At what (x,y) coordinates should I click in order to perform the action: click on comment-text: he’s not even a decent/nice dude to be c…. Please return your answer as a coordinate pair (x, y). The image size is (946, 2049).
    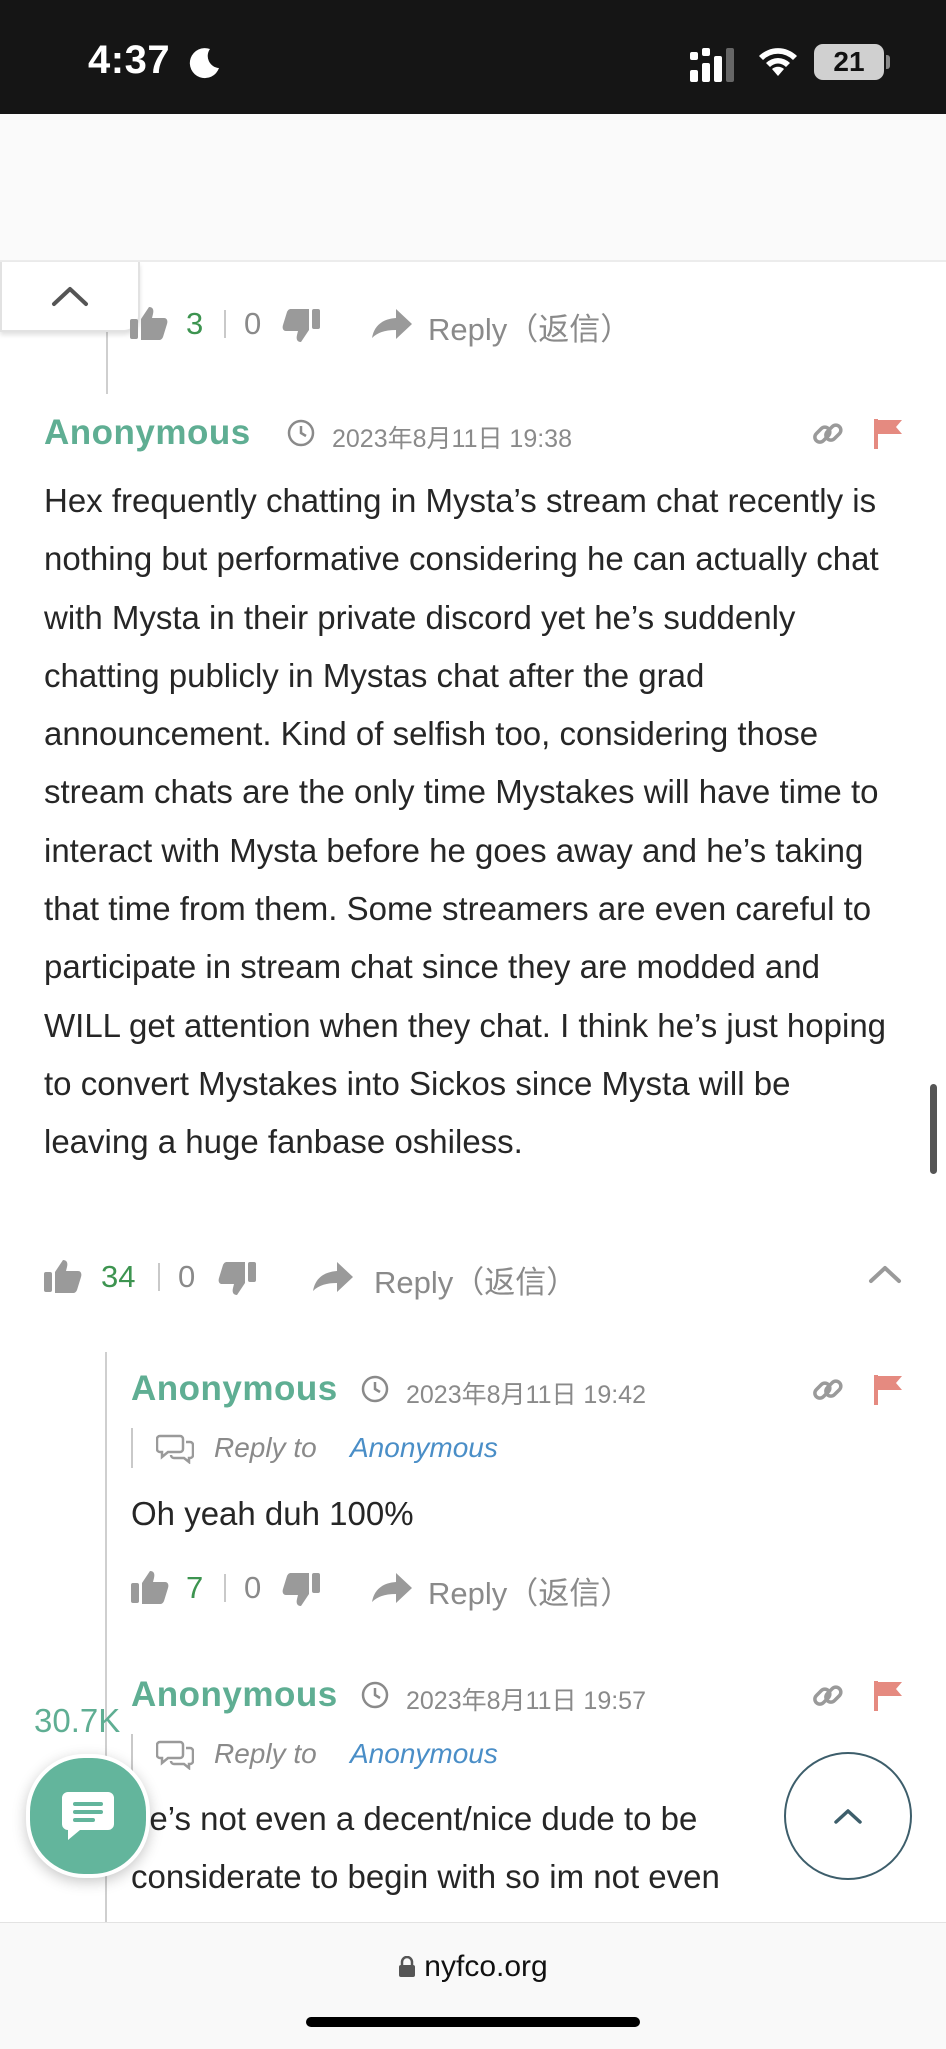
    Looking at the image, I should click on (425, 1848).